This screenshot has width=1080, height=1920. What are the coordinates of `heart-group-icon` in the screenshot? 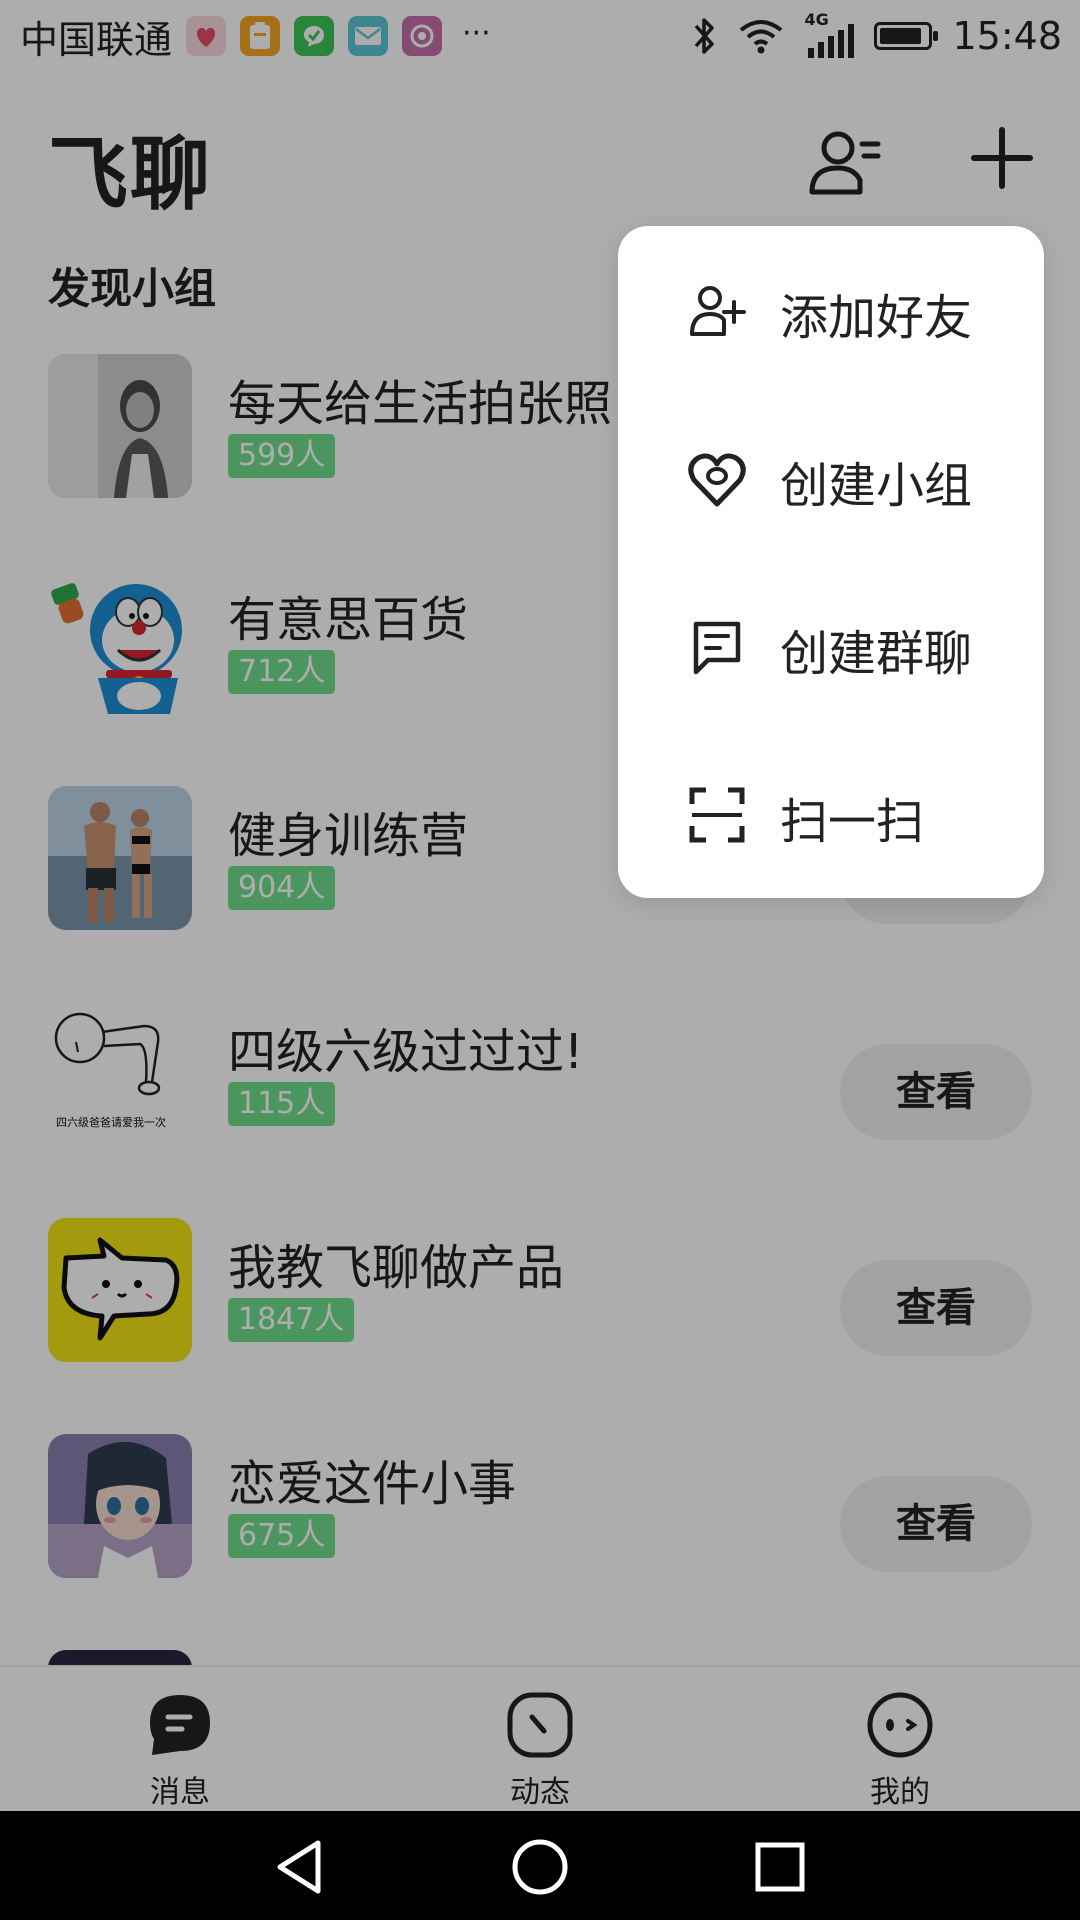 It's located at (717, 480).